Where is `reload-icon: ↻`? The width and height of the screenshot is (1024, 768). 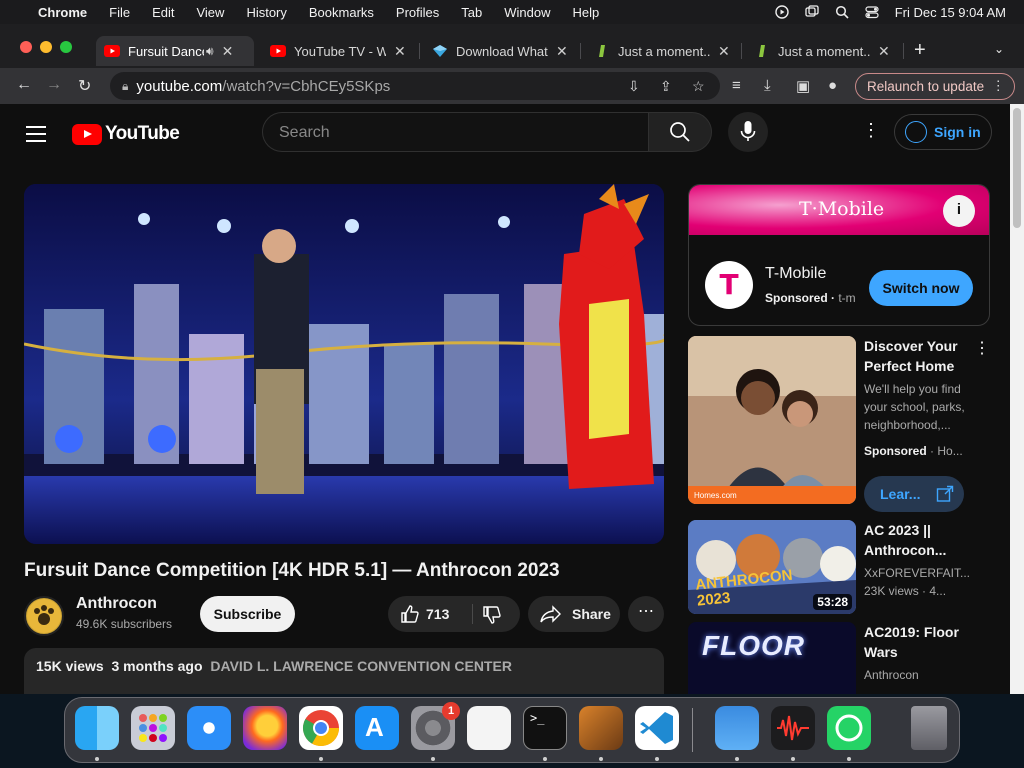
reload-icon: ↻ is located at coordinates (84, 86).